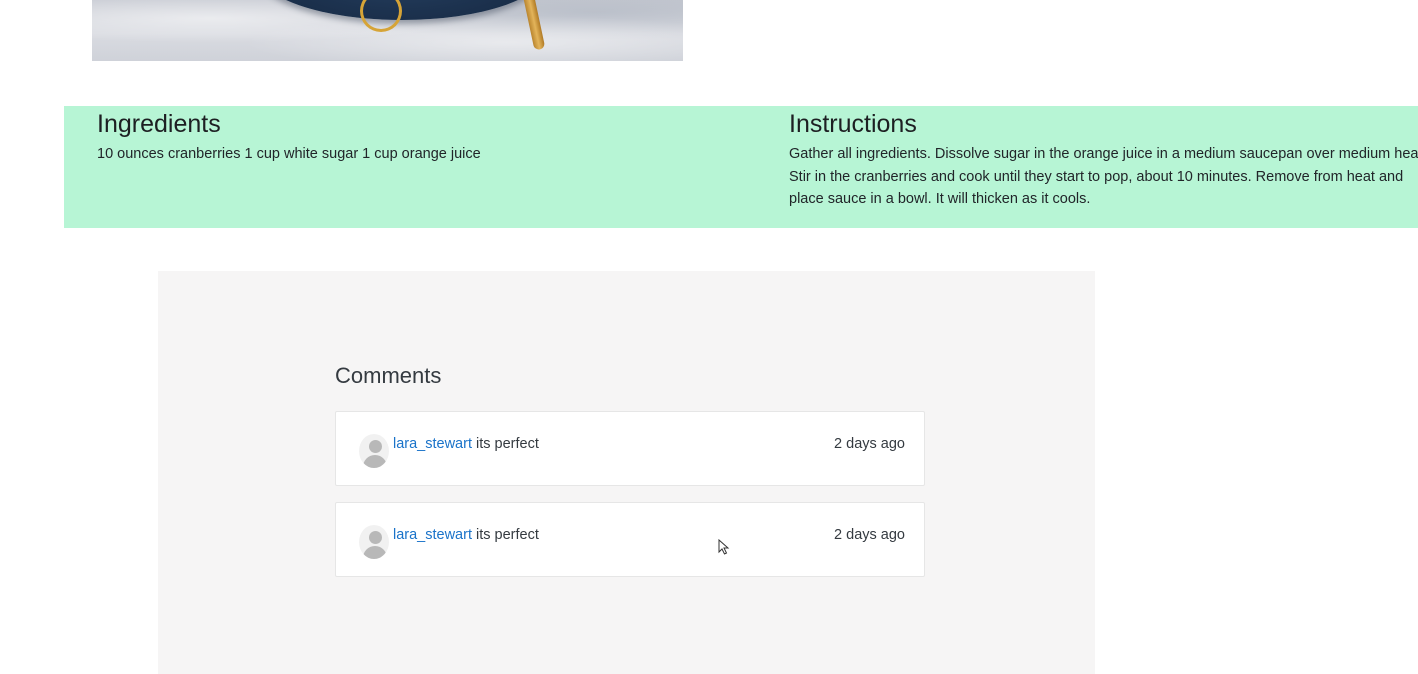  What do you see at coordinates (533, 25) in the screenshot?
I see `spoon-graphic` at bounding box center [533, 25].